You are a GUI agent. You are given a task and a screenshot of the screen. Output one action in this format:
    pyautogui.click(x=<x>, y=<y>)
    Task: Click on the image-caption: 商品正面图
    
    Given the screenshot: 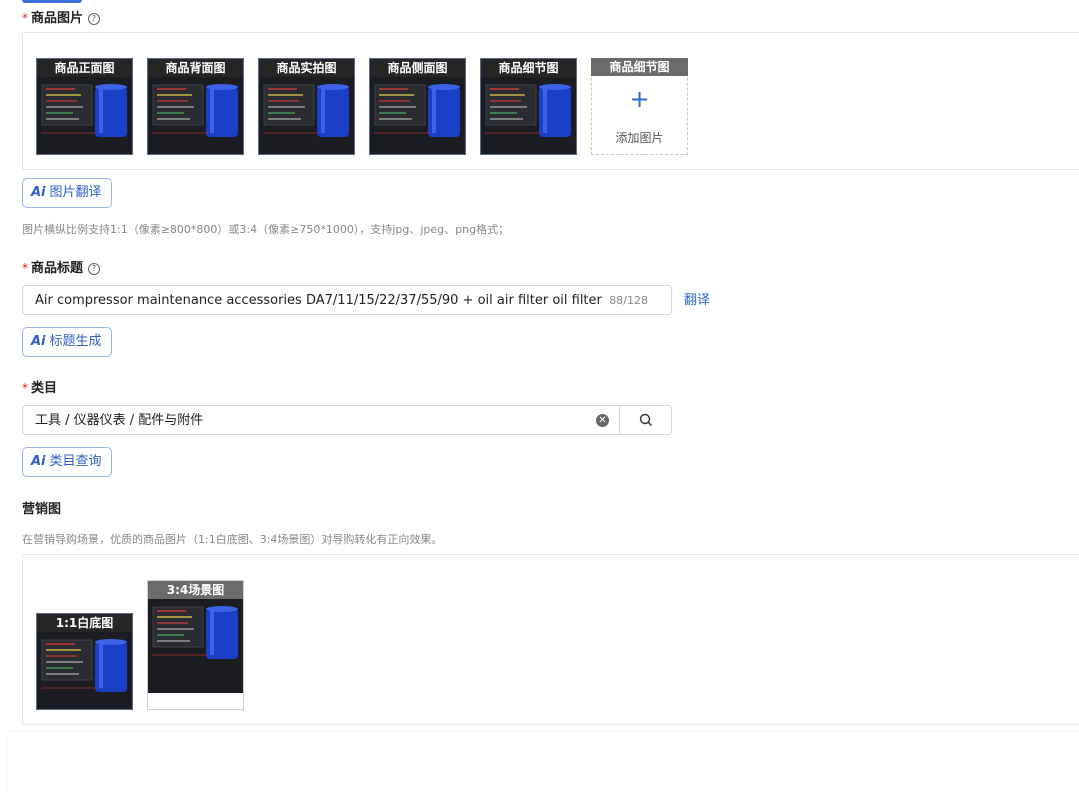 What is the action you would take?
    pyautogui.click(x=84, y=68)
    